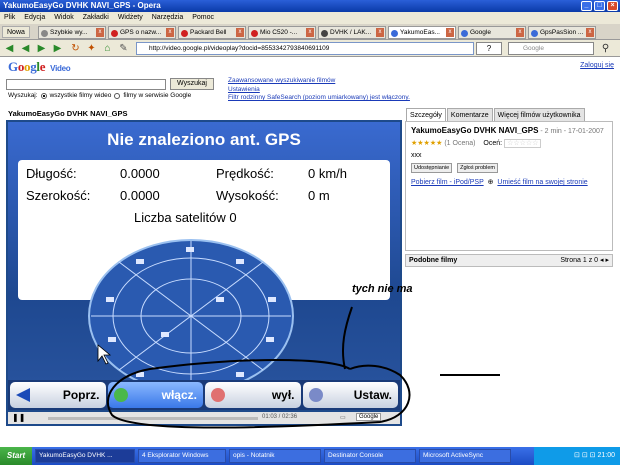 The width and height of the screenshot is (620, 465). Describe the element at coordinates (350, 395) in the screenshot. I see `settings-button: Ustaw.` at that location.